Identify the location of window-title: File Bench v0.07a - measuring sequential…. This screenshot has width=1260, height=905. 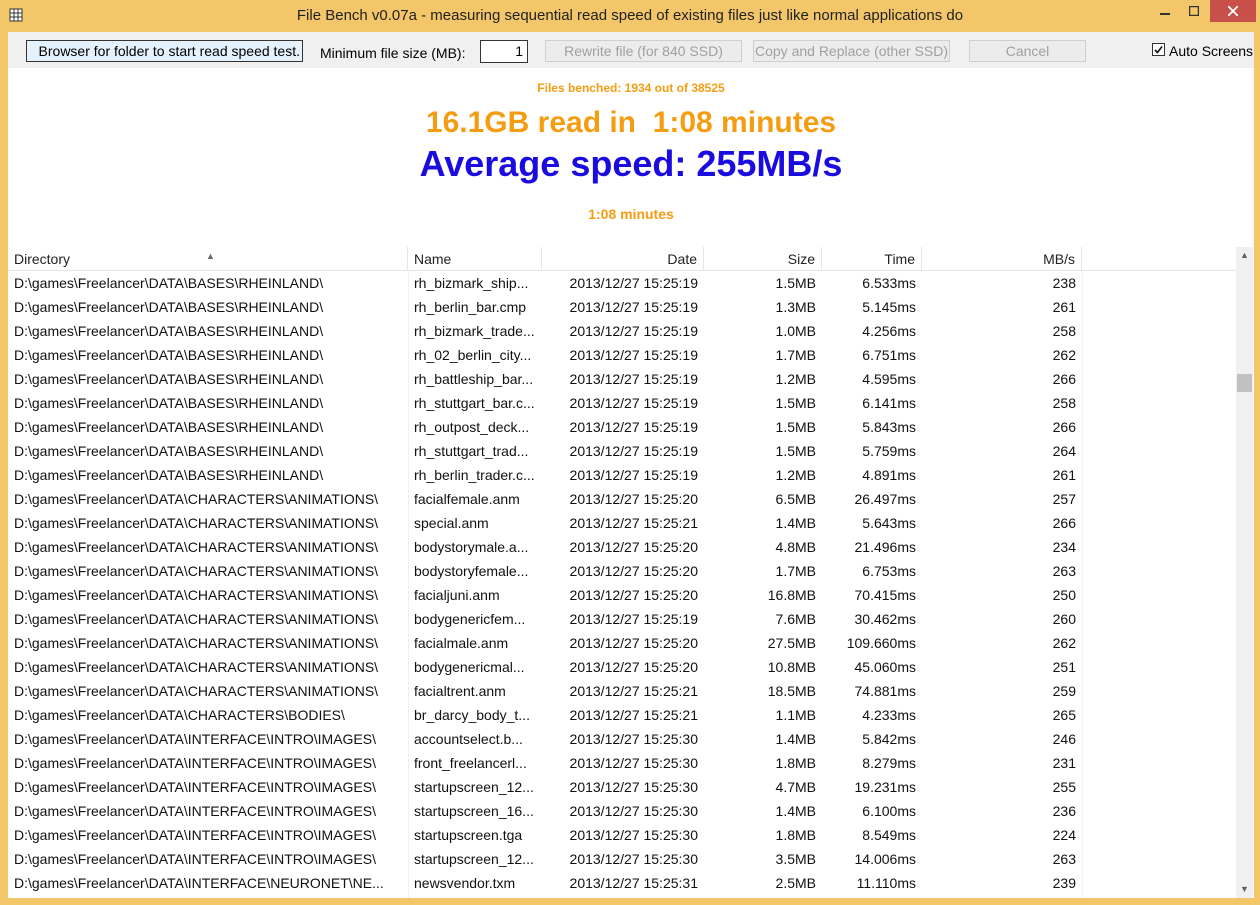
(630, 15).